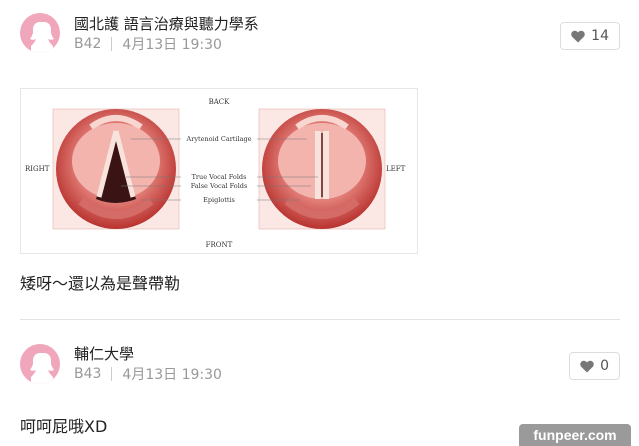 The image size is (639, 446). Describe the element at coordinates (396, 169) in the screenshot. I see `label-left: LEFT` at that location.